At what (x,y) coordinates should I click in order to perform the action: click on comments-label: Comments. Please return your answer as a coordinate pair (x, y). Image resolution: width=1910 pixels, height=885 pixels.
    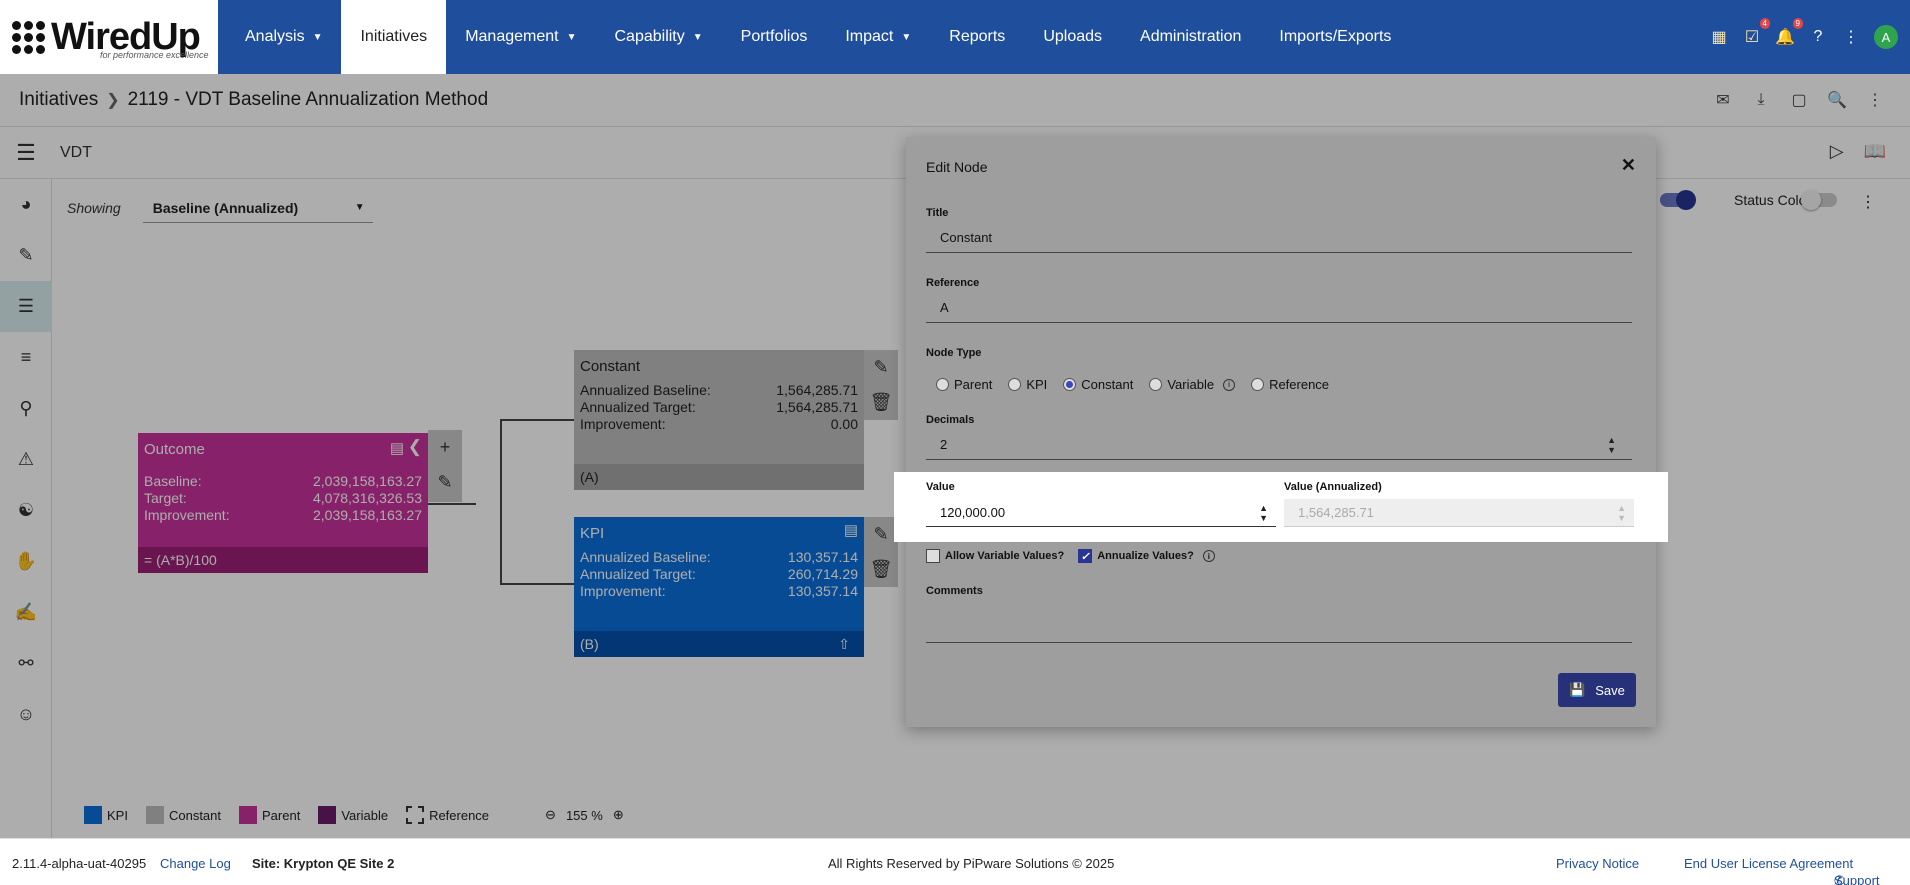
    Looking at the image, I should click on (954, 591).